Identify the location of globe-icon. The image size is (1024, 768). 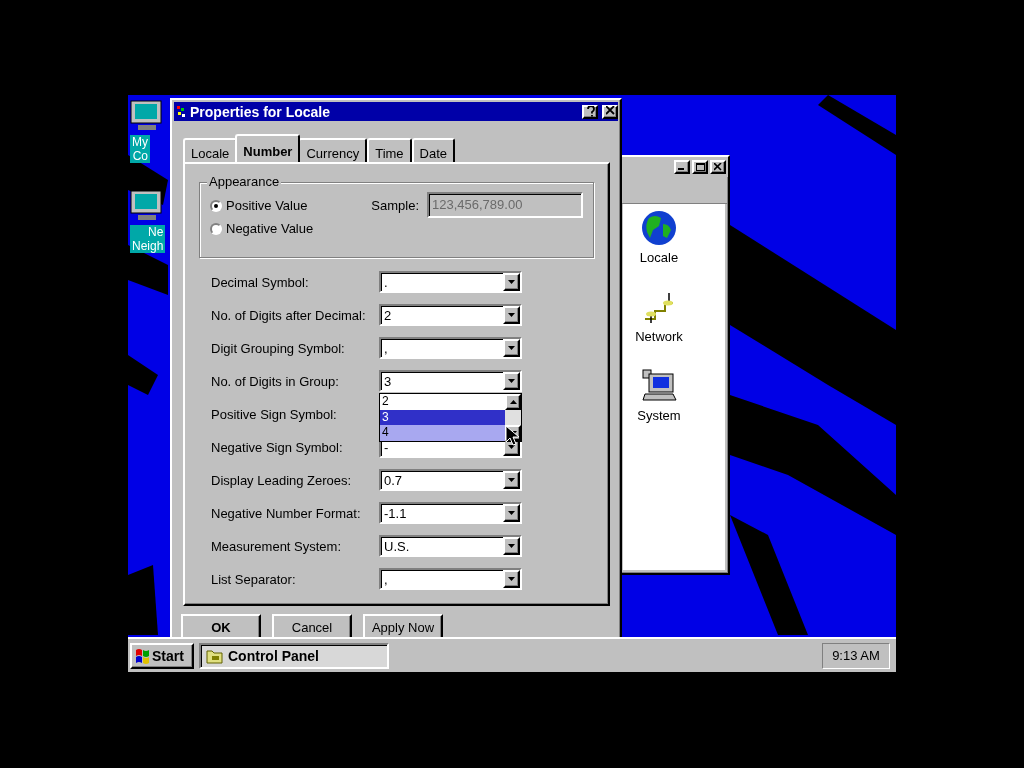
(659, 228).